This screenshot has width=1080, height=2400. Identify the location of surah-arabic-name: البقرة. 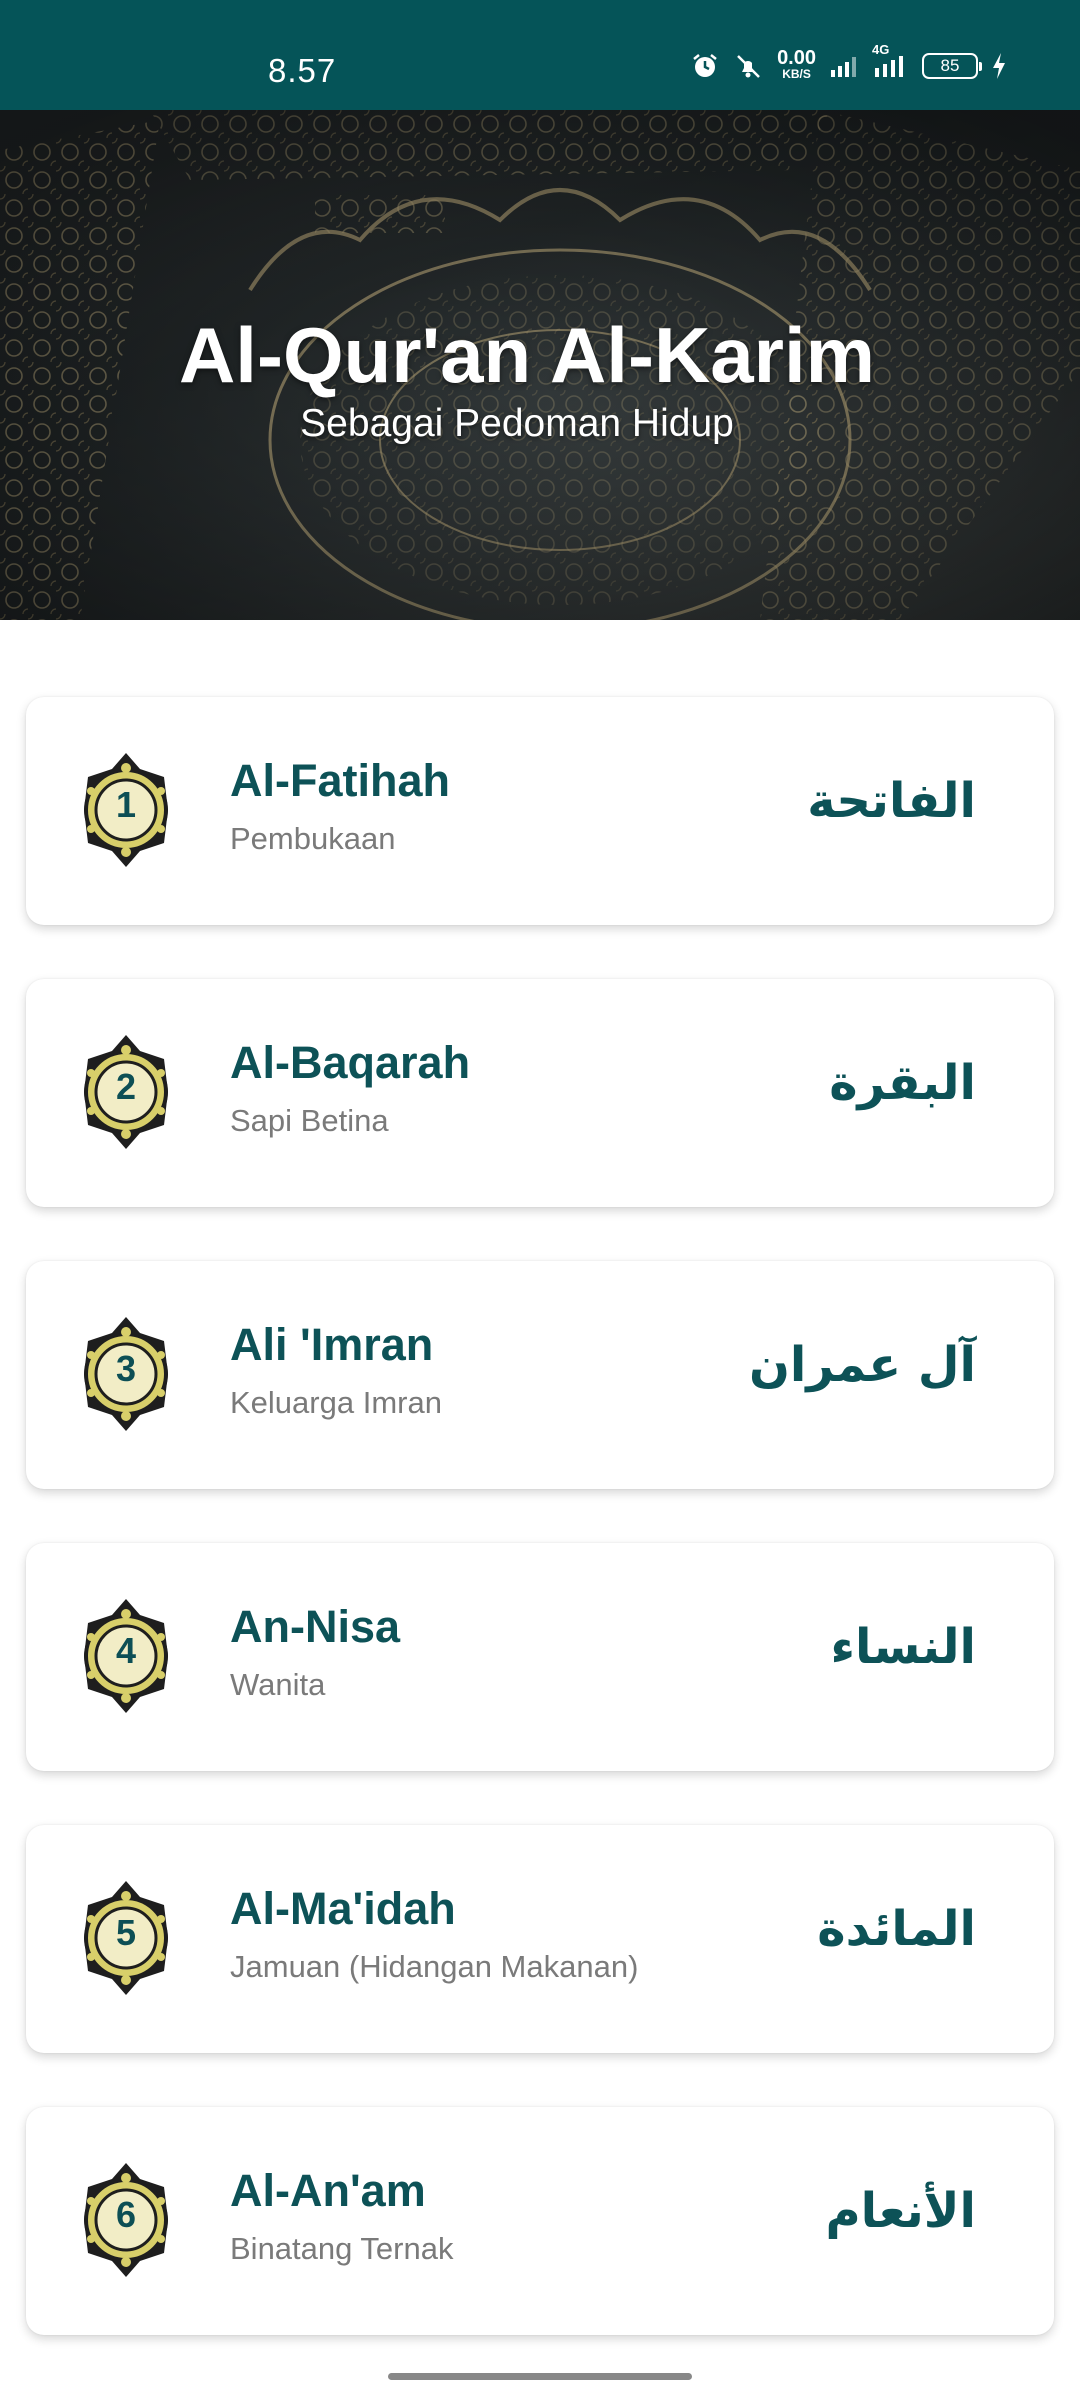
(902, 1083).